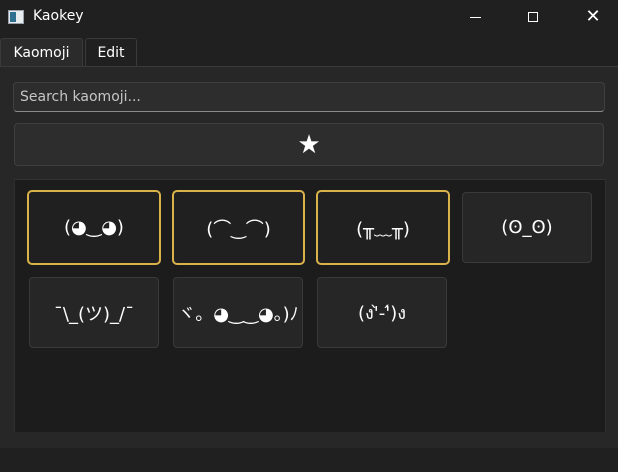 Image resolution: width=618 pixels, height=472 pixels. I want to click on kaomoji-tile: (ʘ_ʘ), so click(527, 227).